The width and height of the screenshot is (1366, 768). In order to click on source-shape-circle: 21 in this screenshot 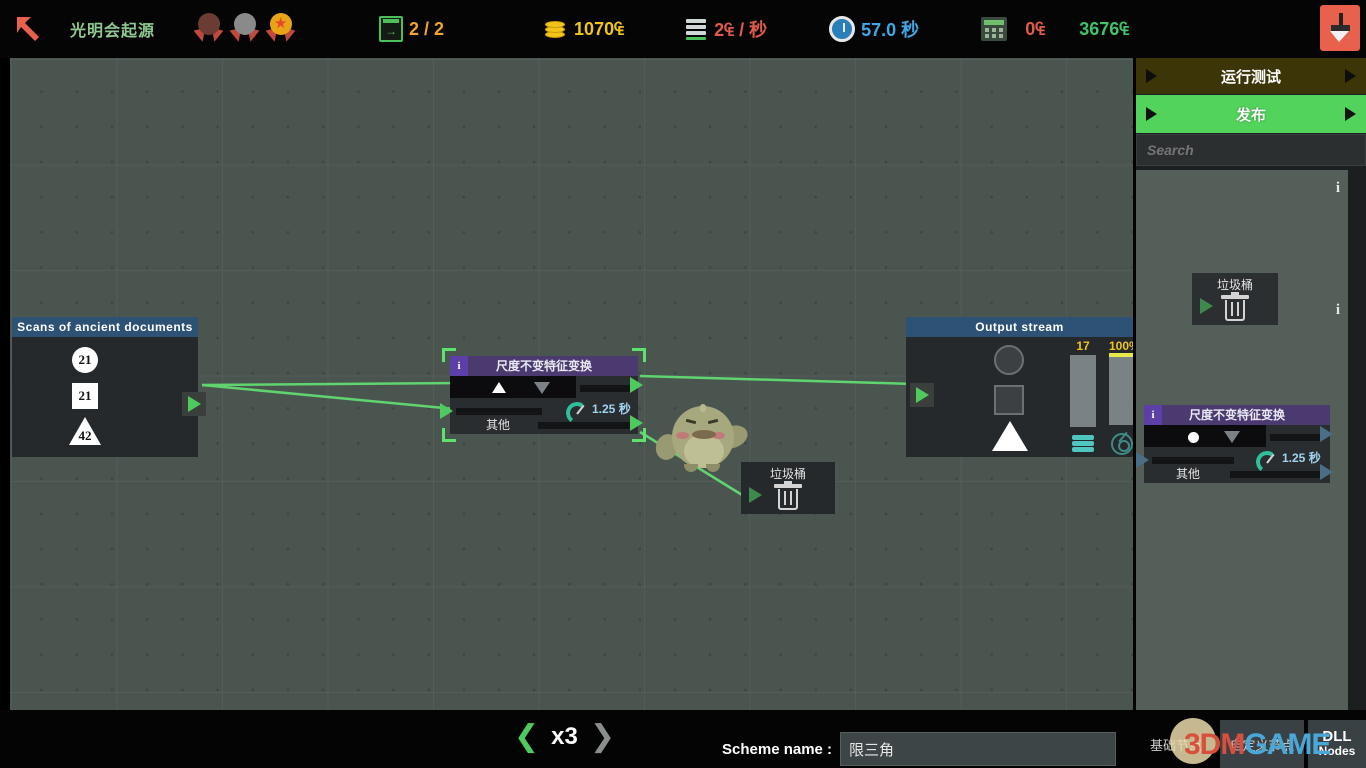, I will do `click(85, 360)`.